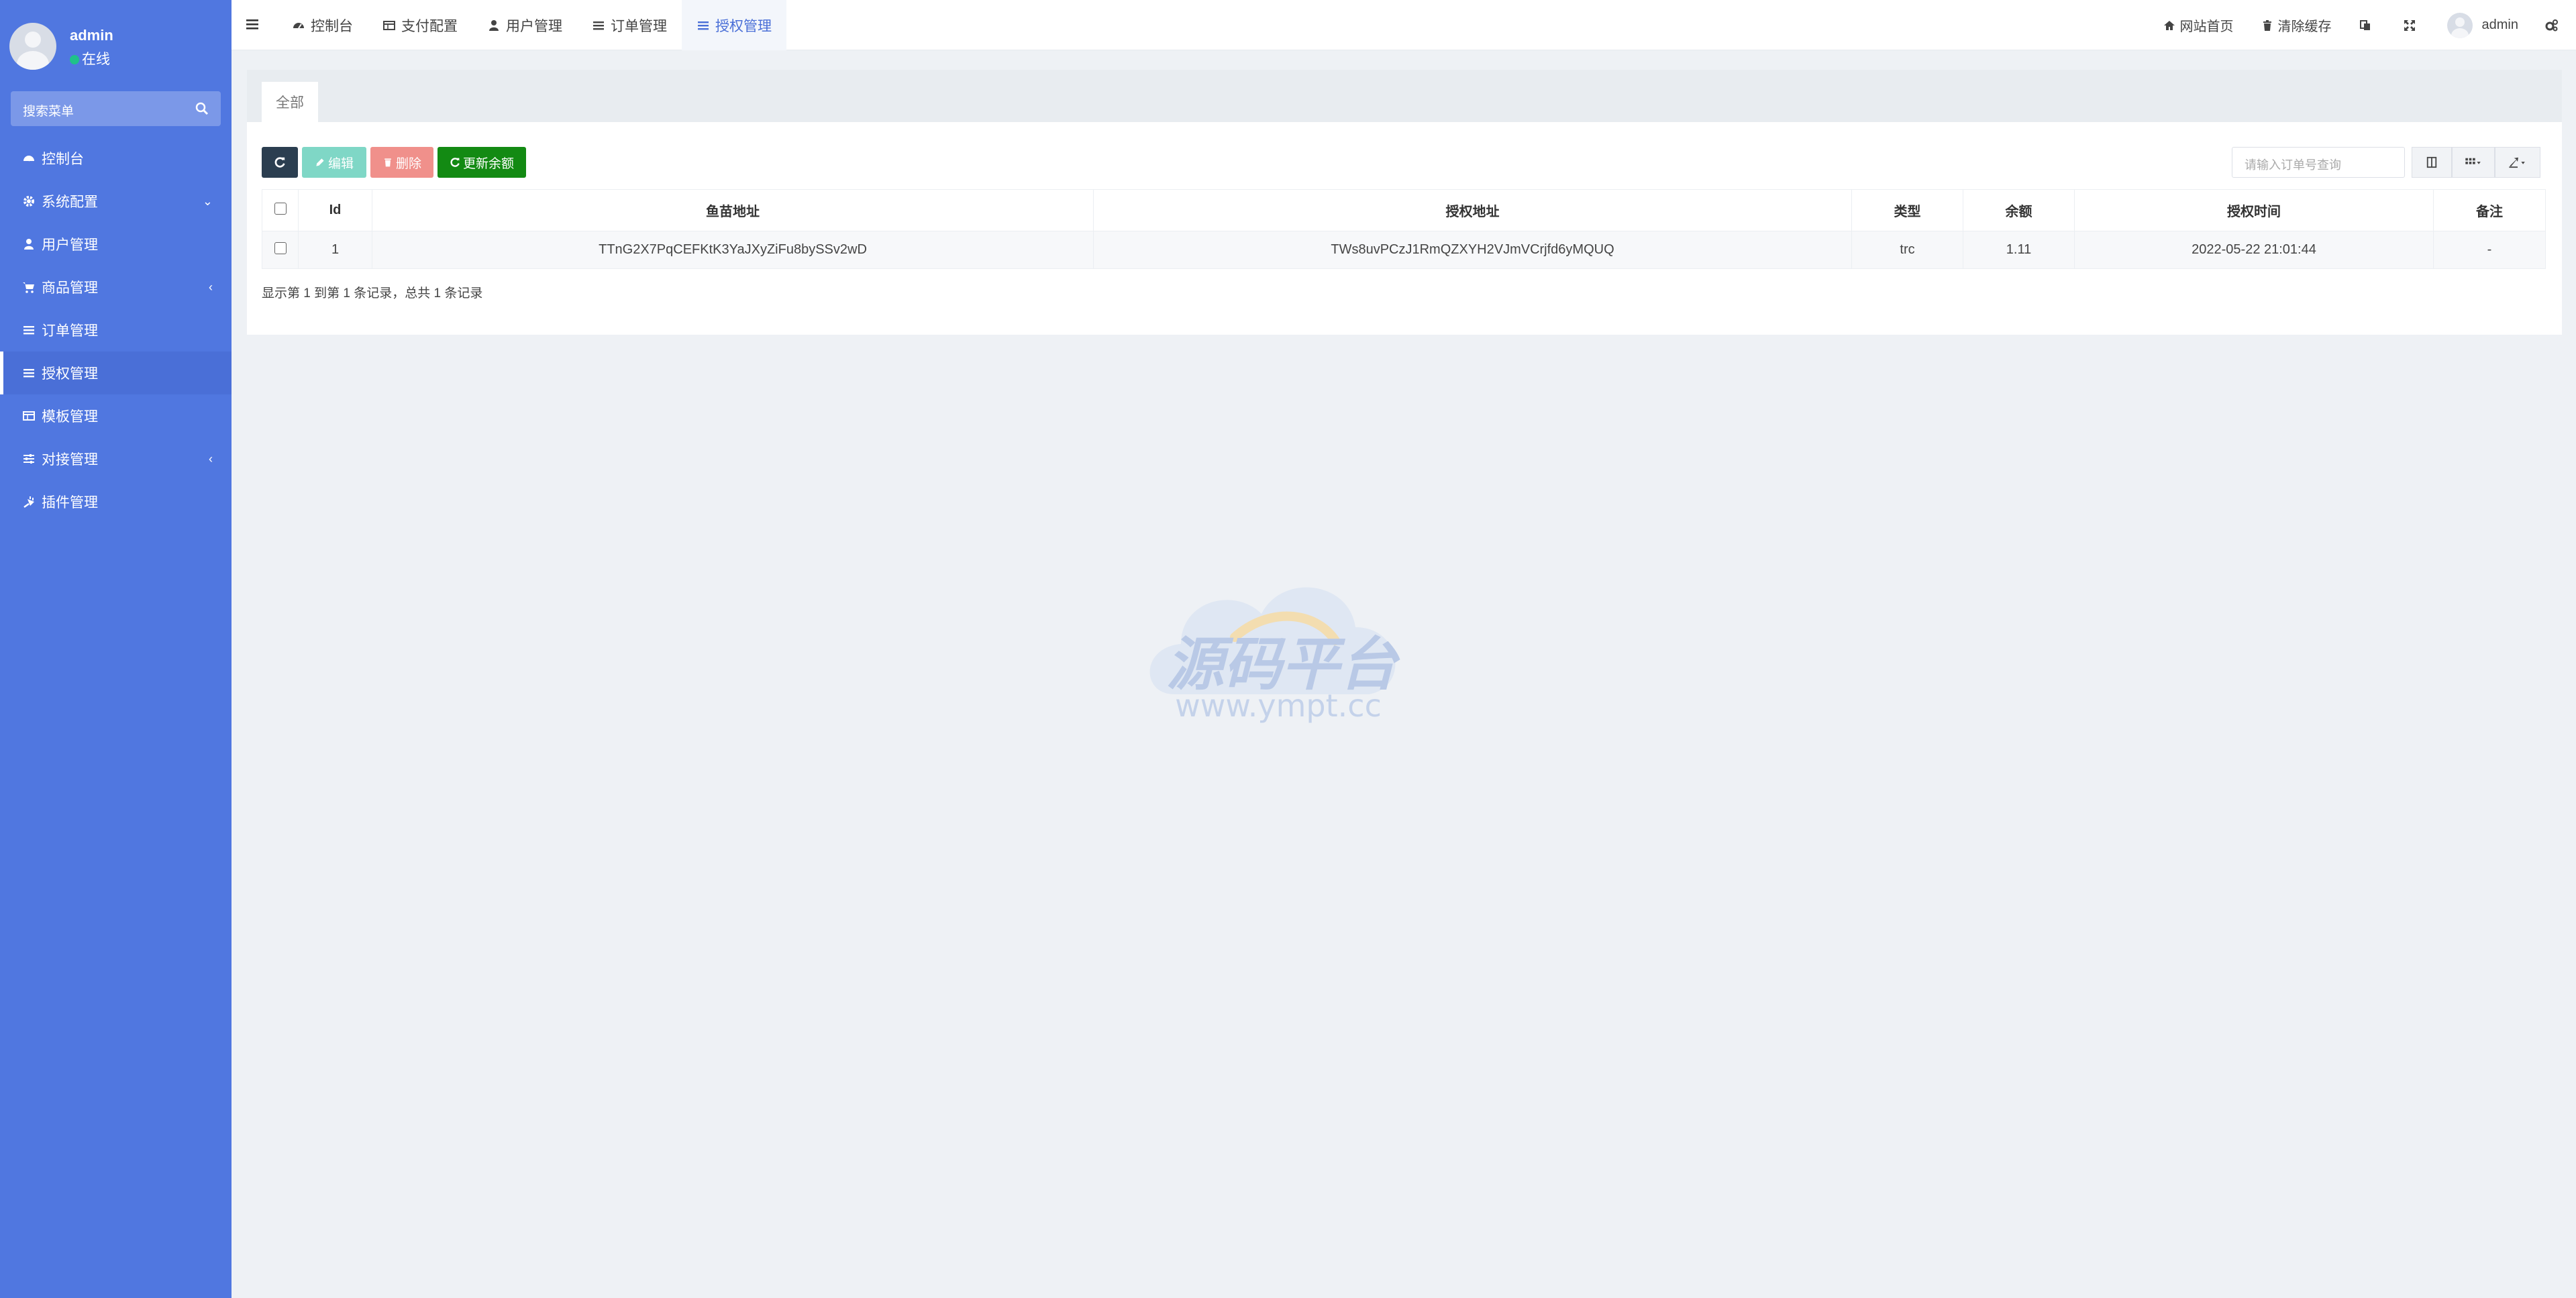 The height and width of the screenshot is (1298, 2576). I want to click on site-home-link: 网站首页, so click(2198, 25).